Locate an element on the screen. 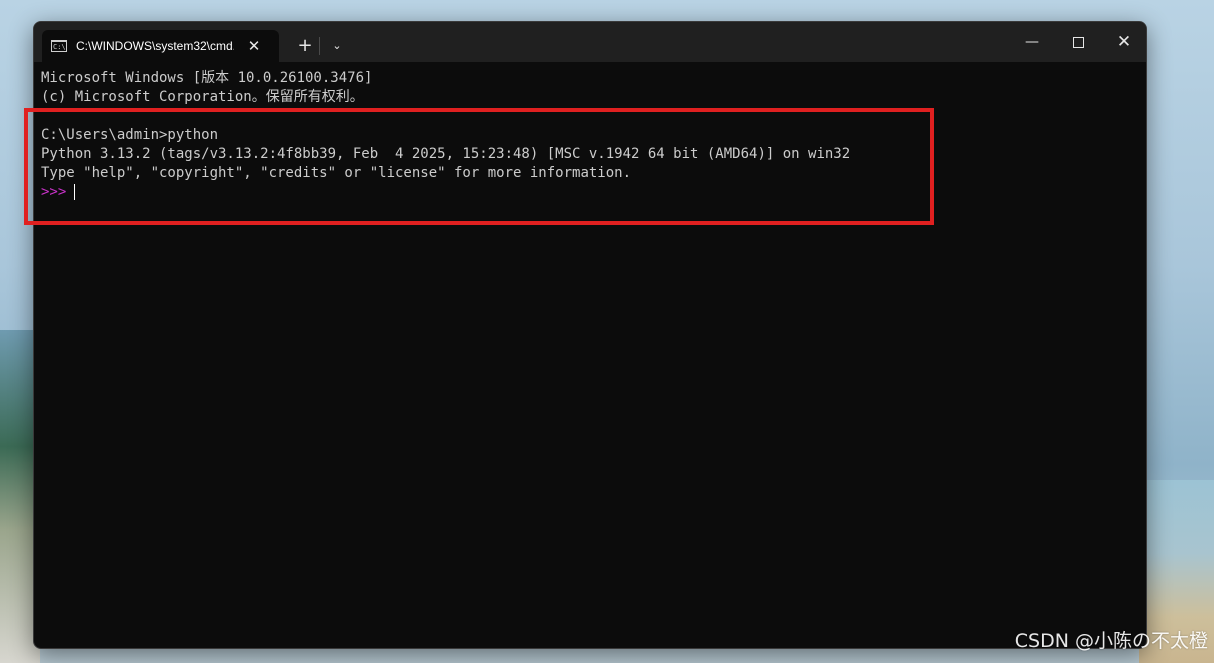  maximize-button is located at coordinates (1078, 42).